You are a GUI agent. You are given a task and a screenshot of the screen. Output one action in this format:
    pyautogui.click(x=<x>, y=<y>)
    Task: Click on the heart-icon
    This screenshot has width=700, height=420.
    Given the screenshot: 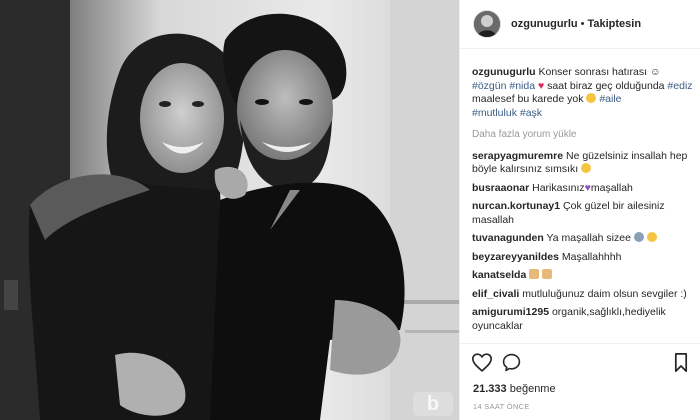 What is the action you would take?
    pyautogui.click(x=482, y=365)
    